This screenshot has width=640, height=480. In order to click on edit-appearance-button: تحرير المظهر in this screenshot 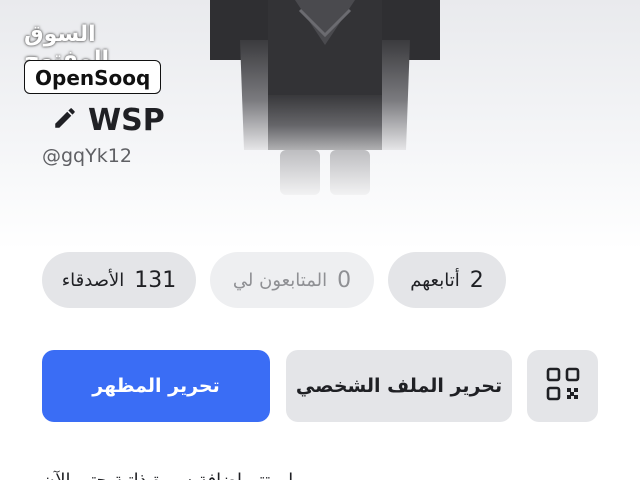, I will do `click(156, 386)`.